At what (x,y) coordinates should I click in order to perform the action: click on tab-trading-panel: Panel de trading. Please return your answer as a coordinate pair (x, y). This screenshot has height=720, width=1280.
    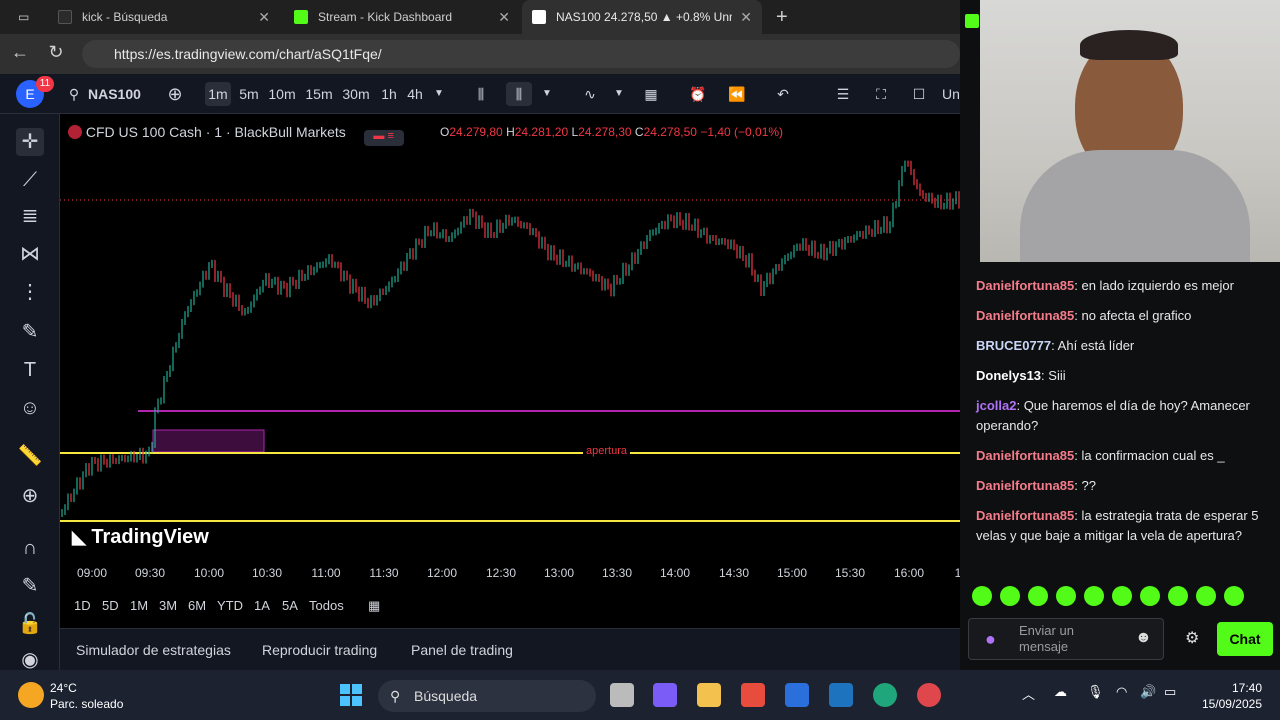
    Looking at the image, I should click on (462, 650).